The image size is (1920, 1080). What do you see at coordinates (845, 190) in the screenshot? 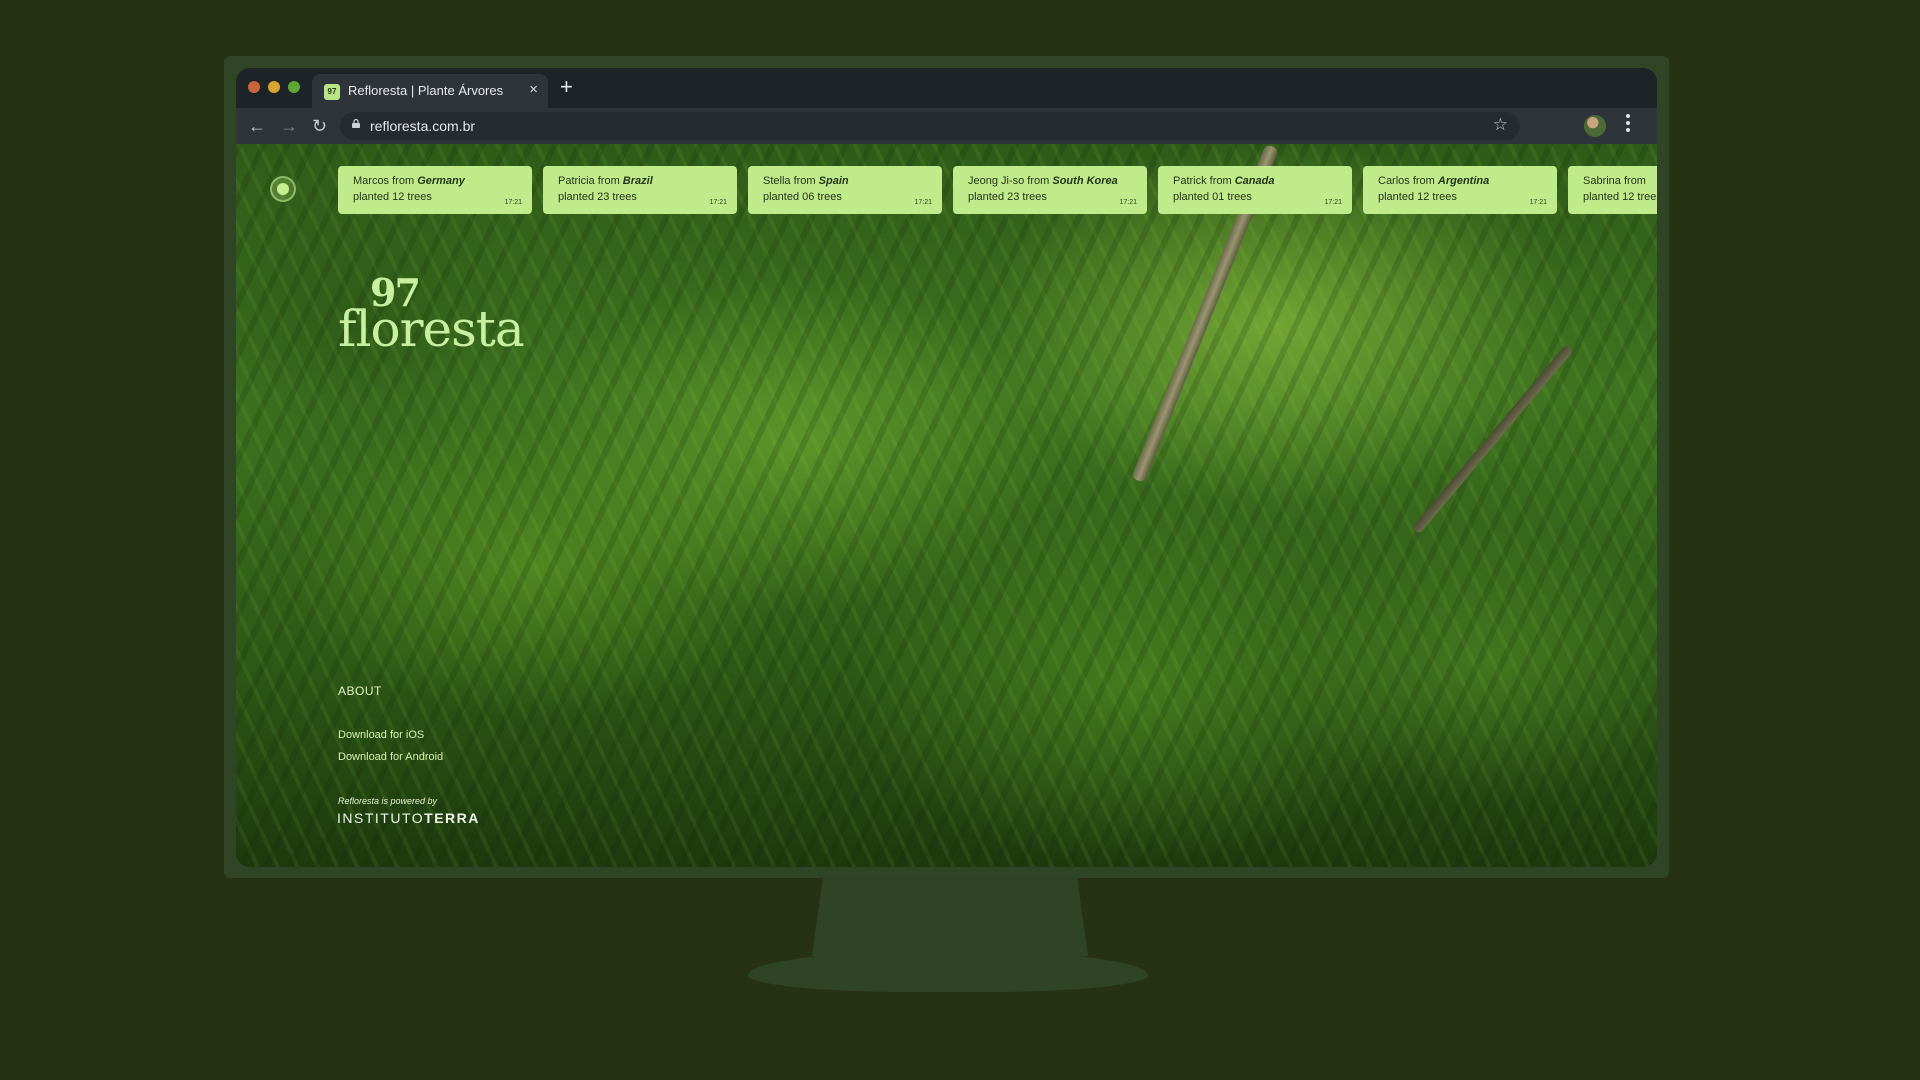
I see `feed-card: Stella from Spain planted 06 trees 17:21` at bounding box center [845, 190].